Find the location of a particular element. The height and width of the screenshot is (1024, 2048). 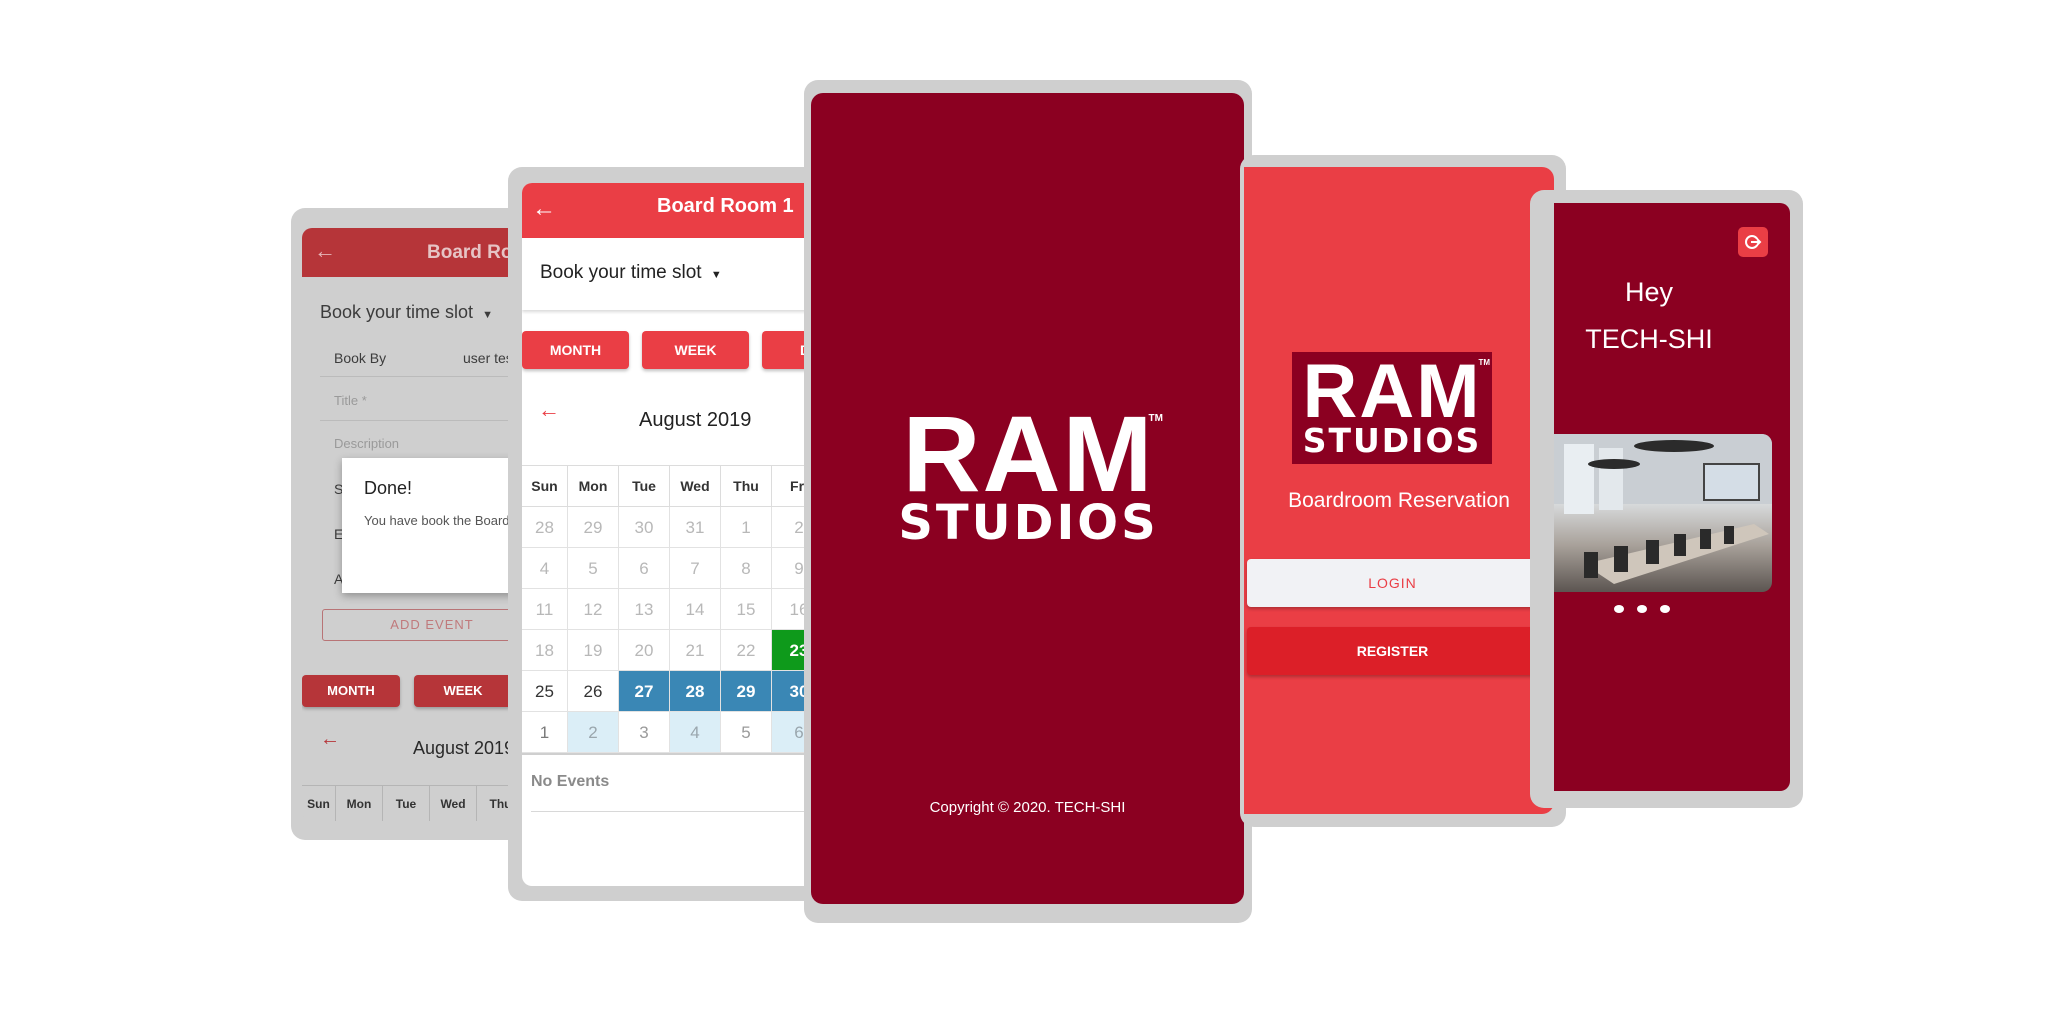

weekday-header: Sun Mon Tue Wed Thu is located at coordinates (422, 803).